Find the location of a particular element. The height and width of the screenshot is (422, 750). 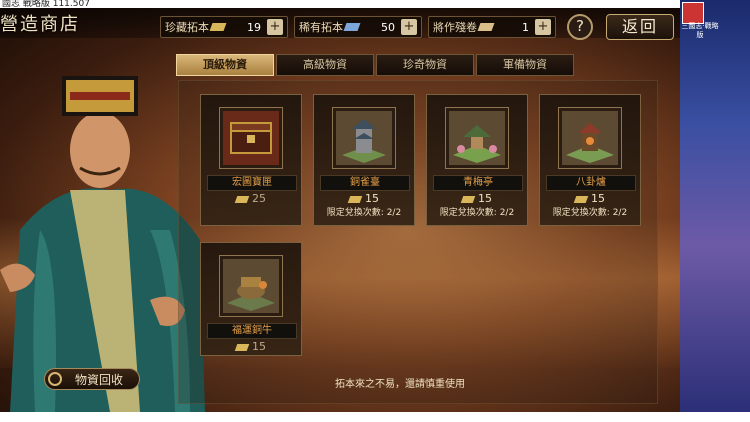

window-title: 國志 戰略版 111.507 is located at coordinates (341, 4).